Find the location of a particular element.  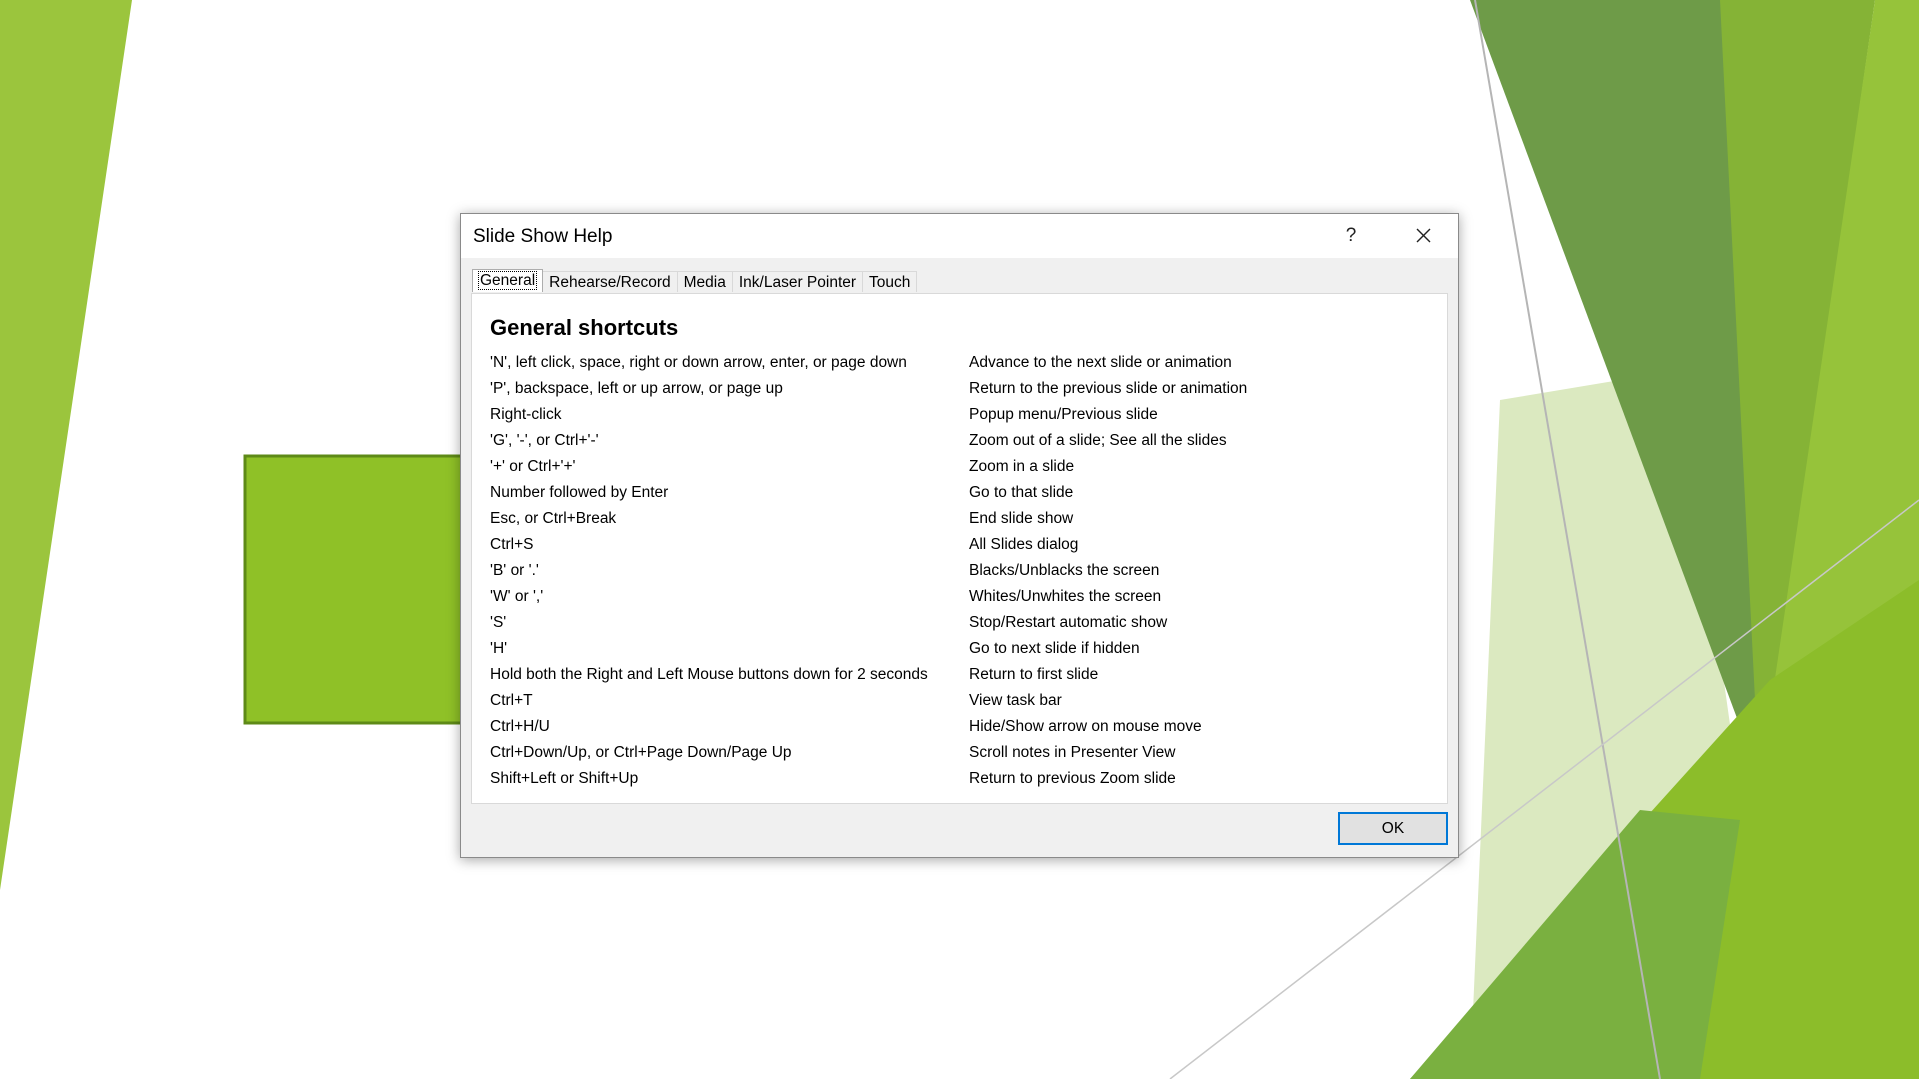

shortcut-key: 'W' or ',' is located at coordinates (517, 596).